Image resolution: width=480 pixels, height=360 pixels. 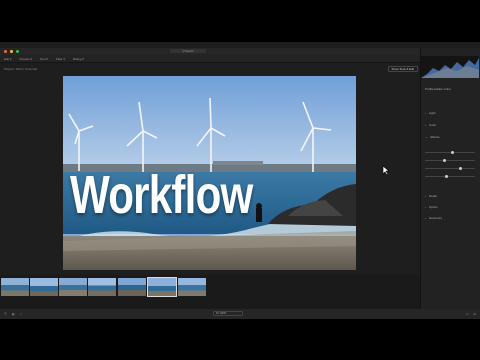 What do you see at coordinates (20, 69) in the screenshot?
I see `breadcrumb: Photos / 2024 / Unsorted` at bounding box center [20, 69].